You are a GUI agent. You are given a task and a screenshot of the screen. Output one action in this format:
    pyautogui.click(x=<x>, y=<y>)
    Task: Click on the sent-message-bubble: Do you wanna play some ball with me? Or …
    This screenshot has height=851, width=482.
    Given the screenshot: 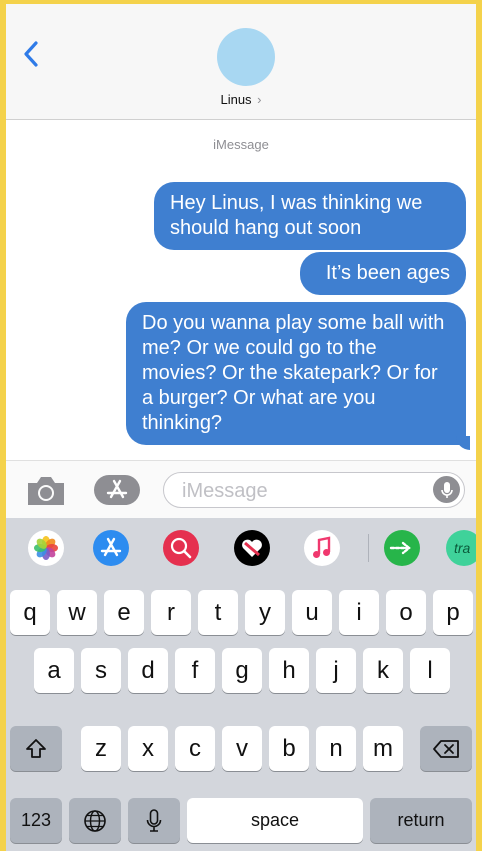 What is the action you would take?
    pyautogui.click(x=296, y=373)
    